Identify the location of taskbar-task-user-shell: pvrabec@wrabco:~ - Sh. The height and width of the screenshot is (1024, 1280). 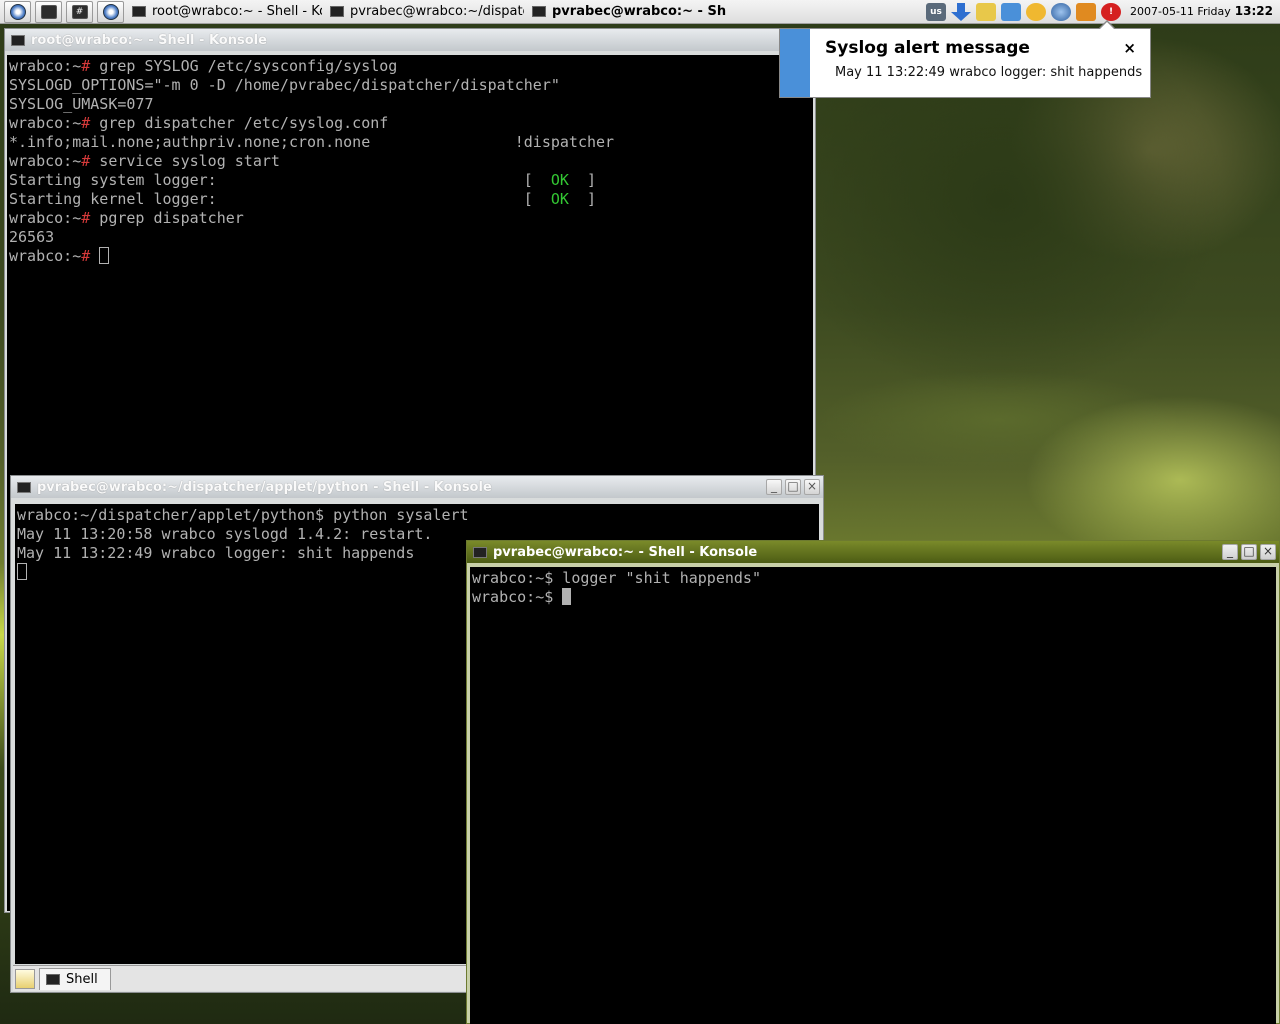
(628, 12).